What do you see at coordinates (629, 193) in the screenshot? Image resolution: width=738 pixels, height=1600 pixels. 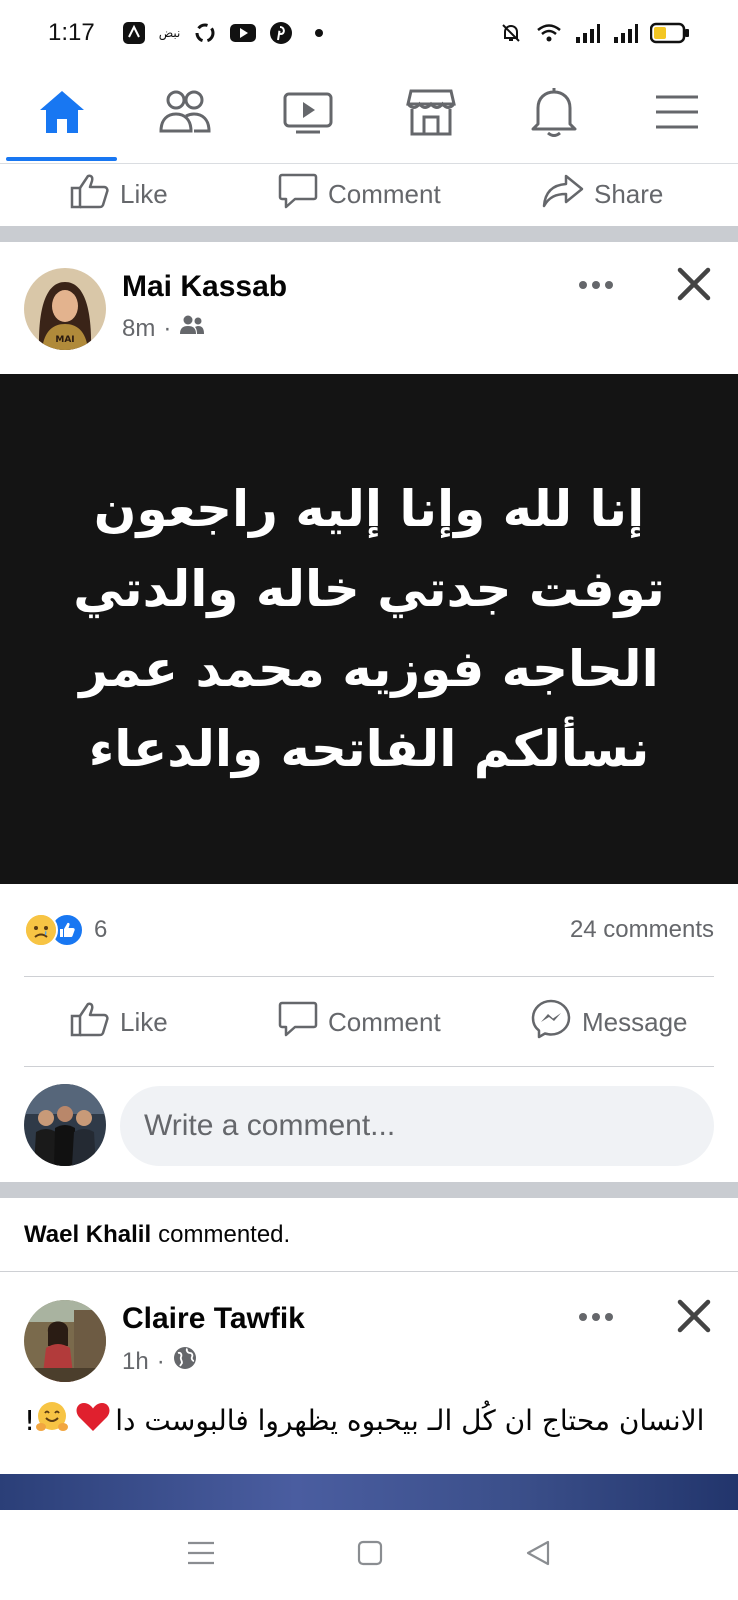 I see `share-label: Share` at bounding box center [629, 193].